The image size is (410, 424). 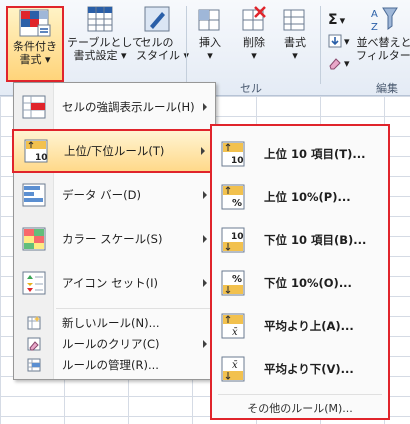 I want to click on autosum-button: Σ ▾, so click(x=336, y=20).